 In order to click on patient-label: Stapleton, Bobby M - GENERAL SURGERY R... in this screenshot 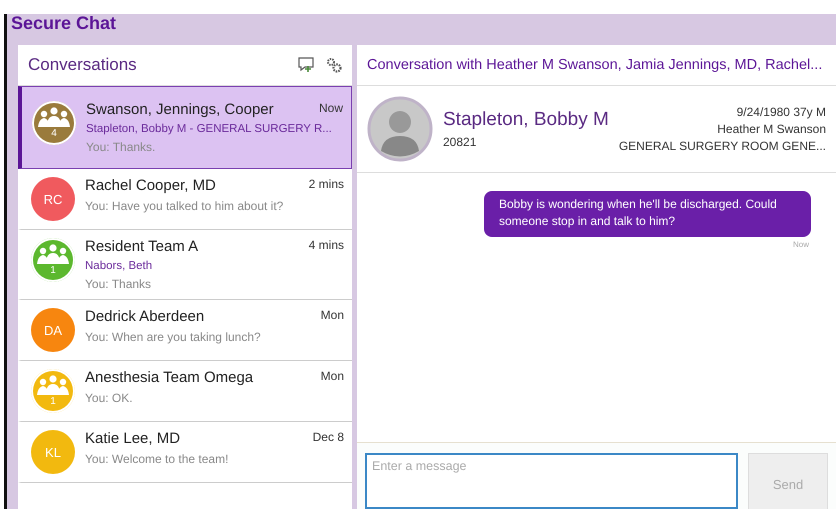, I will do `click(209, 129)`.